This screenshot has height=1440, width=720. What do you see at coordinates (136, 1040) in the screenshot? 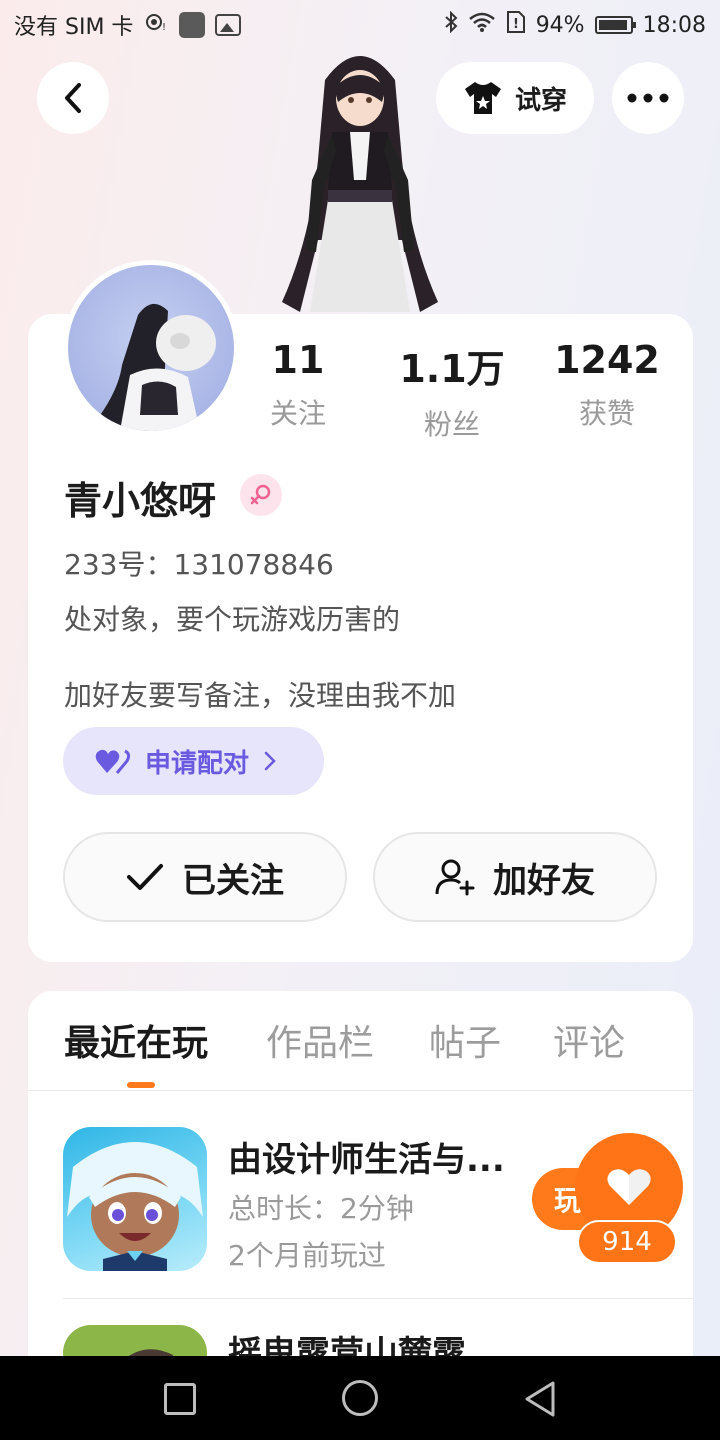
I see `tab-recently-played: 最近在玩` at bounding box center [136, 1040].